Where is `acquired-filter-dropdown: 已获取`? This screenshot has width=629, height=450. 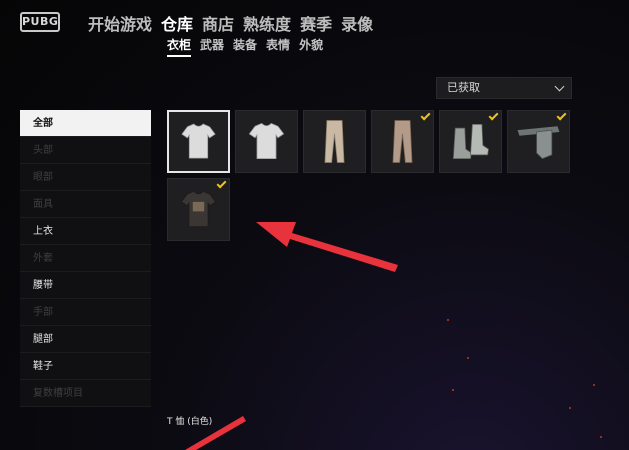 acquired-filter-dropdown: 已获取 is located at coordinates (504, 88).